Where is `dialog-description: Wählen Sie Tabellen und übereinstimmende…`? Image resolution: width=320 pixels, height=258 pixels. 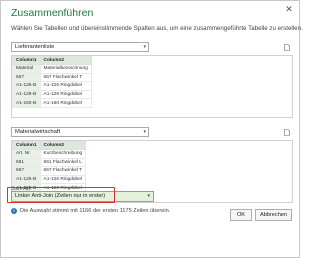
dialog-description: Wählen Sie Tabellen und übereinstimmende… is located at coordinates (157, 28).